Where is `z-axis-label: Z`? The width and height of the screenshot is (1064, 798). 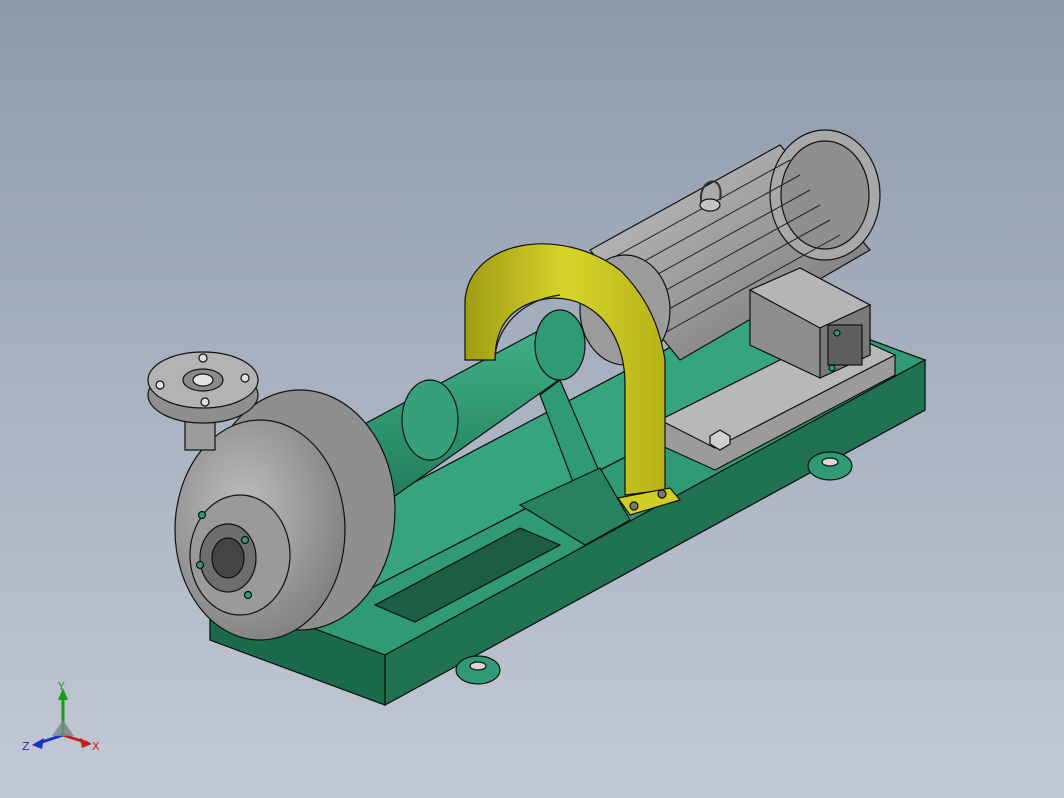
z-axis-label: Z is located at coordinates (26, 746).